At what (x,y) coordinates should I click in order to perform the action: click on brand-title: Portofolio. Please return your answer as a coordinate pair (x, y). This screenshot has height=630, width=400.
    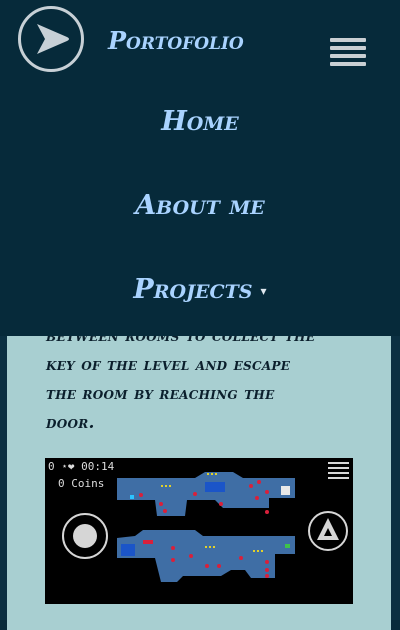
    Looking at the image, I should click on (176, 40).